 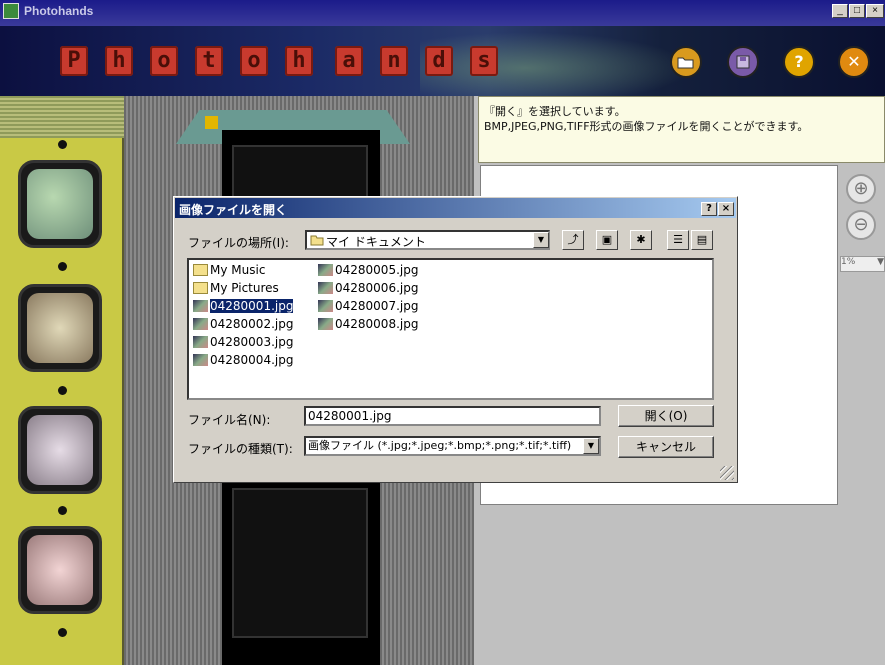 What do you see at coordinates (726, 209) in the screenshot?
I see `dialog-close-button: ×` at bounding box center [726, 209].